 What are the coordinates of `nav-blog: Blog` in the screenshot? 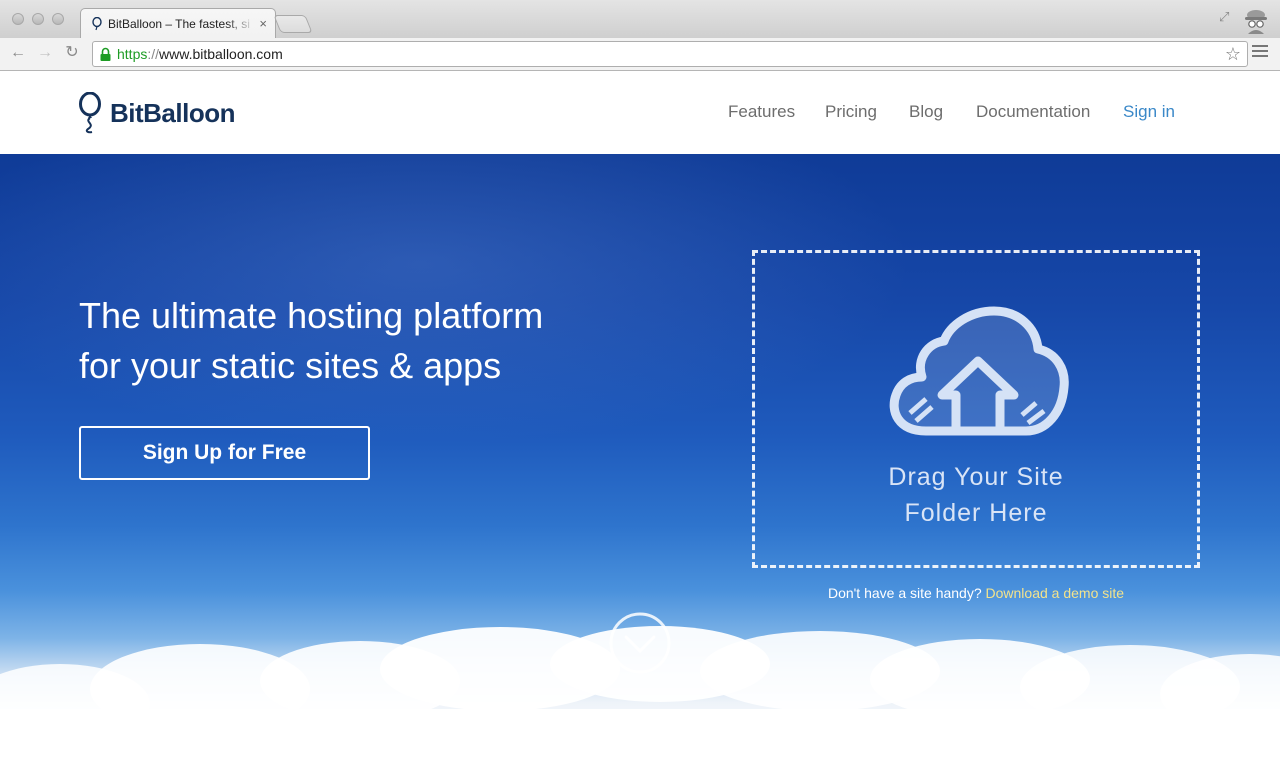 It's located at (926, 112).